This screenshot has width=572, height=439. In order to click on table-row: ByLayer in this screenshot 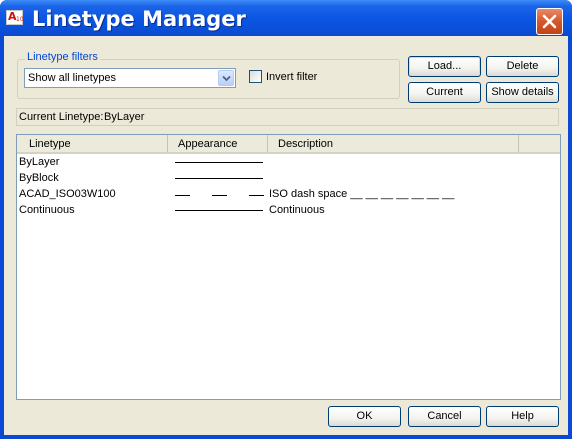, I will do `click(288, 163)`.